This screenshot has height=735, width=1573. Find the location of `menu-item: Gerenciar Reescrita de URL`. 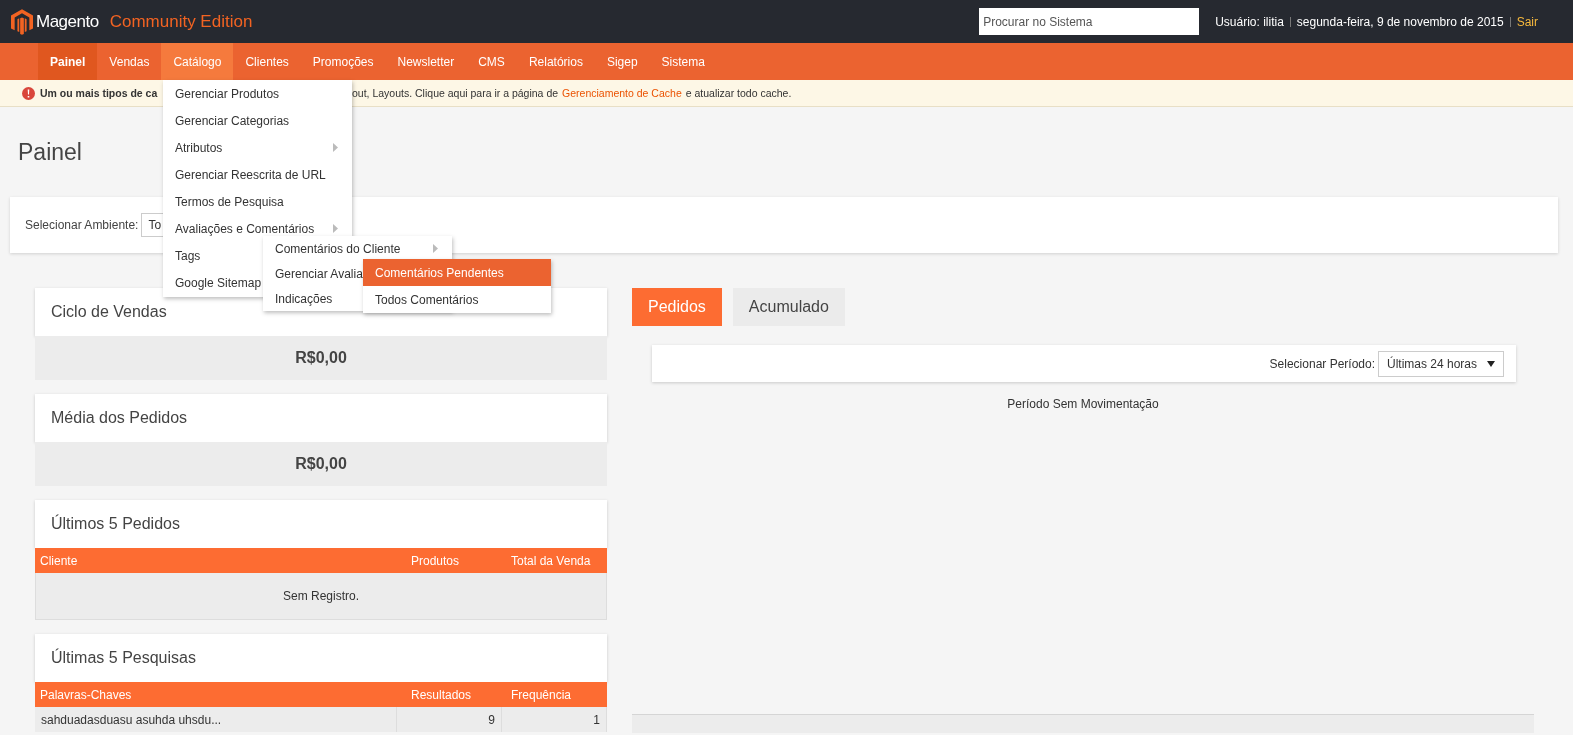

menu-item: Gerenciar Reescrita de URL is located at coordinates (257, 174).